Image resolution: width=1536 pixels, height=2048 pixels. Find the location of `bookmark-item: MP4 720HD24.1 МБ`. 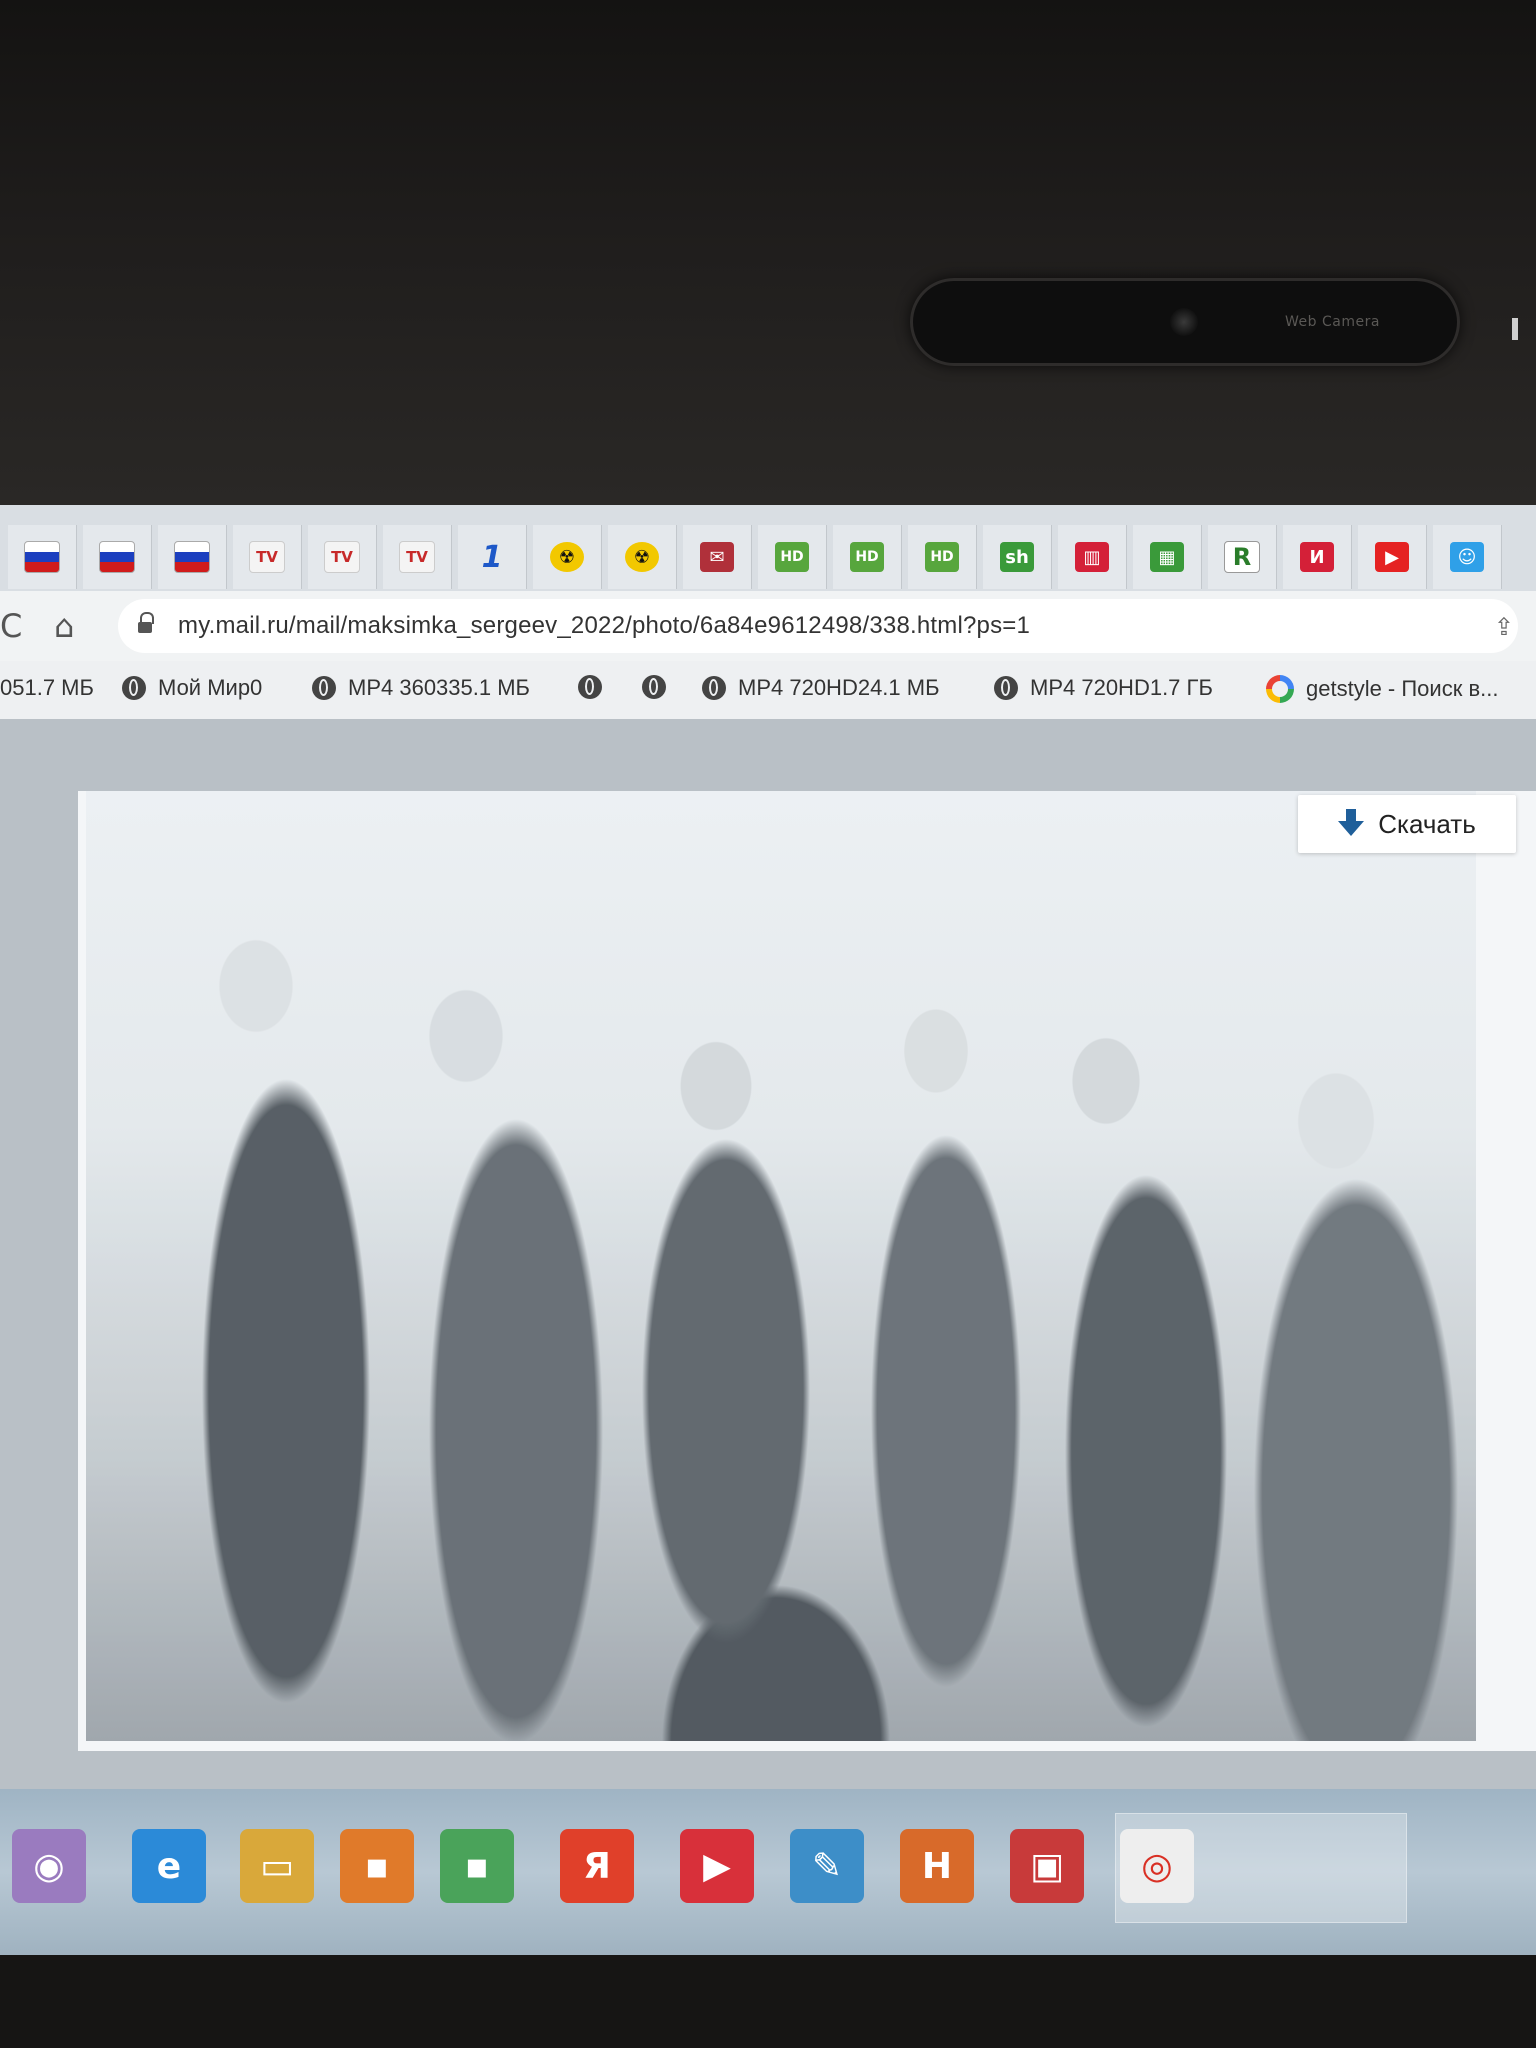

bookmark-item: MP4 720HD24.1 МБ is located at coordinates (821, 688).